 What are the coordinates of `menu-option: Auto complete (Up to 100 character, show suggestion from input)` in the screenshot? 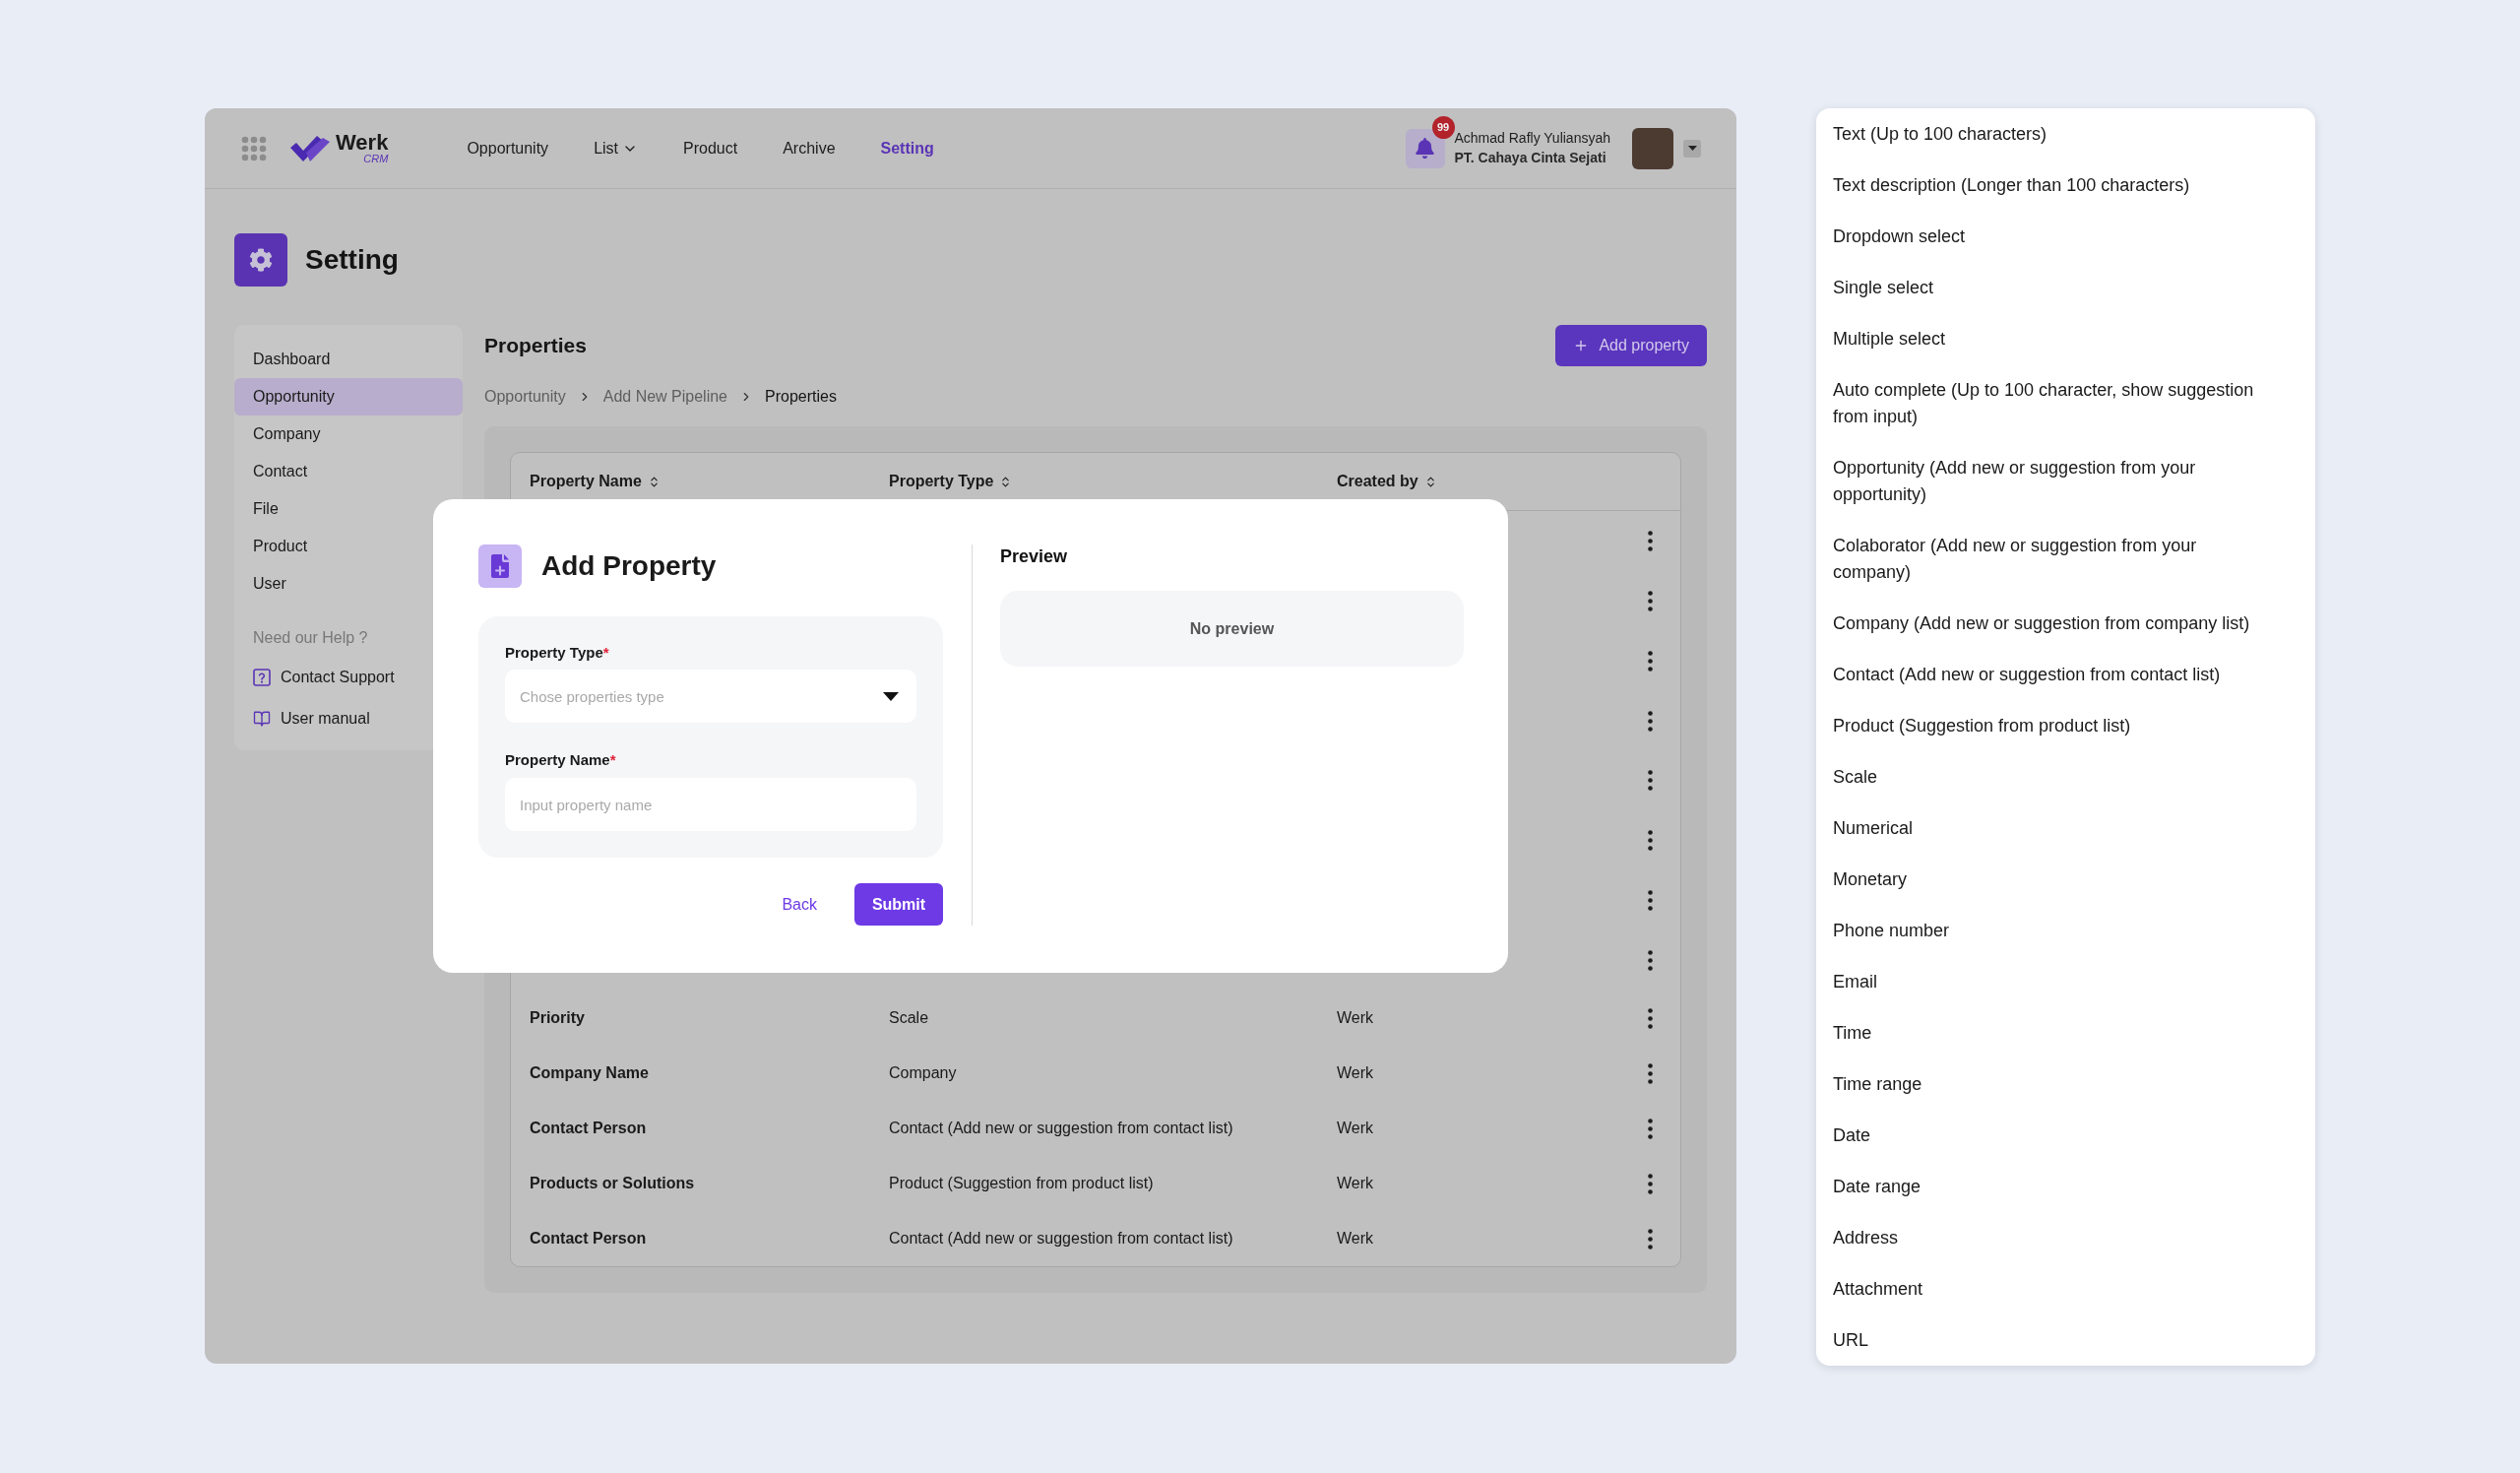 It's located at (2049, 403).